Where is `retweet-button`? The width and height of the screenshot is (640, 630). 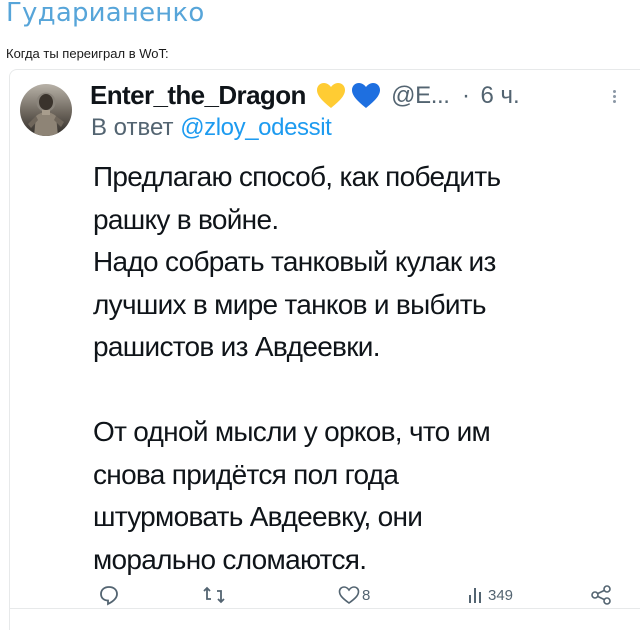
retweet-button is located at coordinates (214, 595).